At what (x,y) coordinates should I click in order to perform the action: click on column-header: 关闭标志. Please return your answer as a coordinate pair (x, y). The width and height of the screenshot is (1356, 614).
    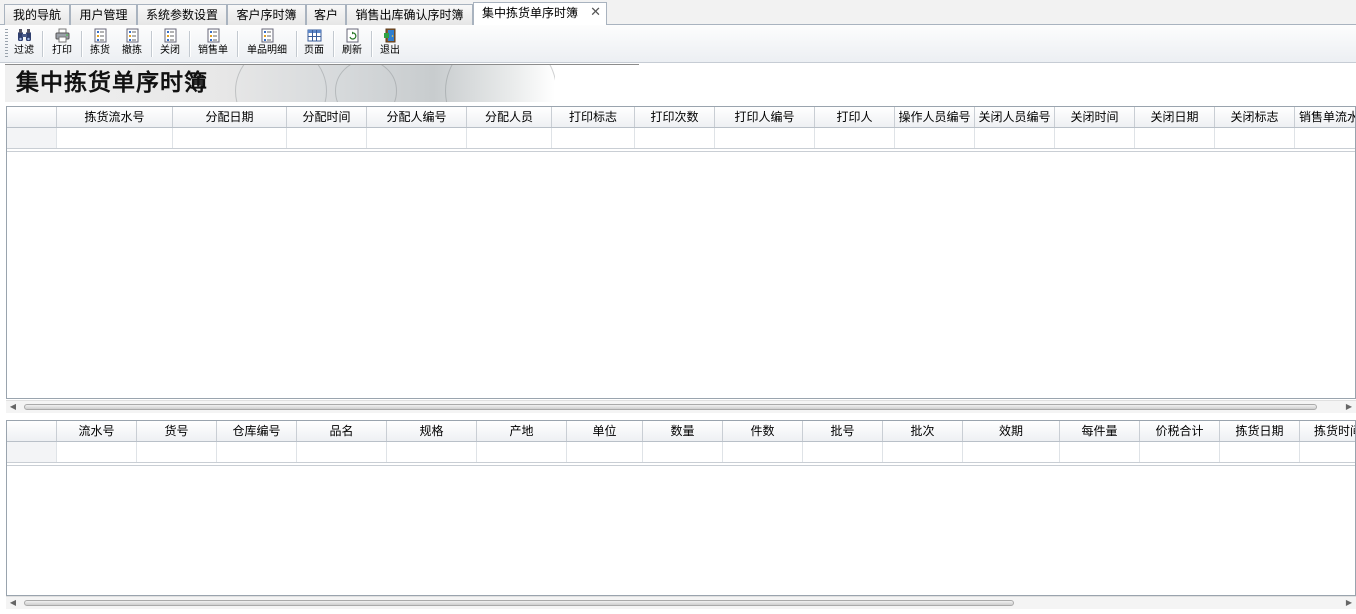
    Looking at the image, I should click on (1255, 117).